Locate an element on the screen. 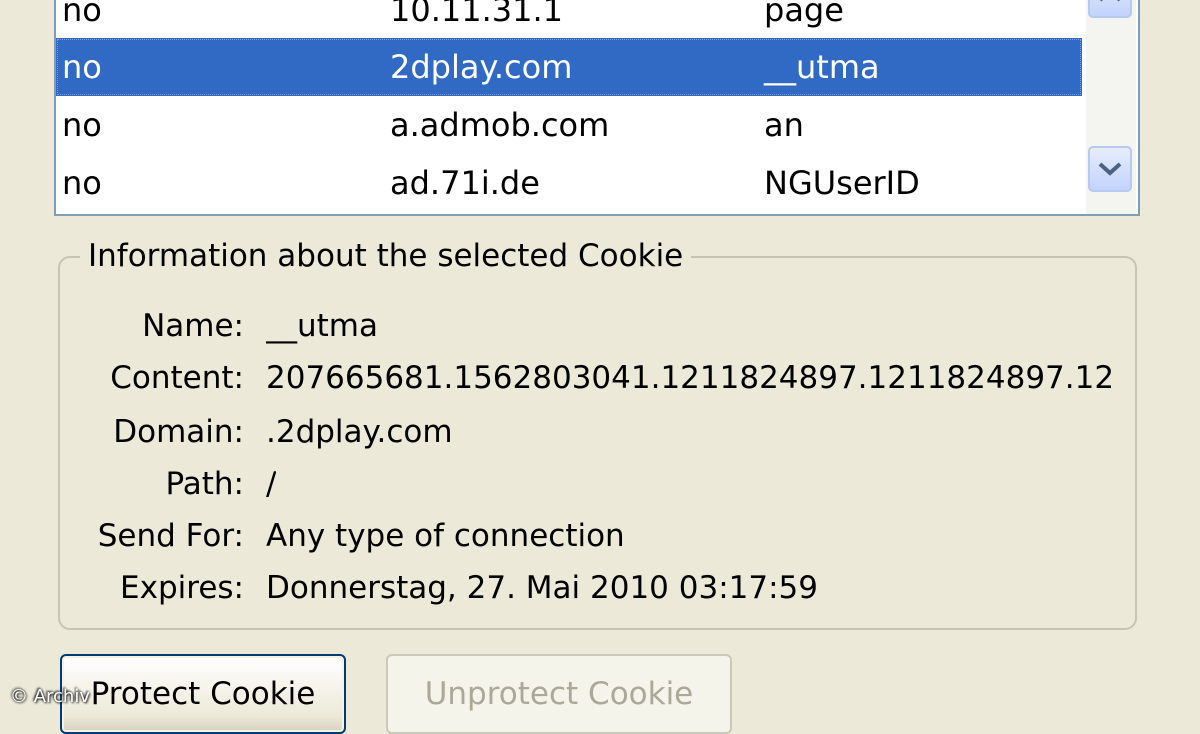 The image size is (1200, 734). path-value: / is located at coordinates (271, 484).